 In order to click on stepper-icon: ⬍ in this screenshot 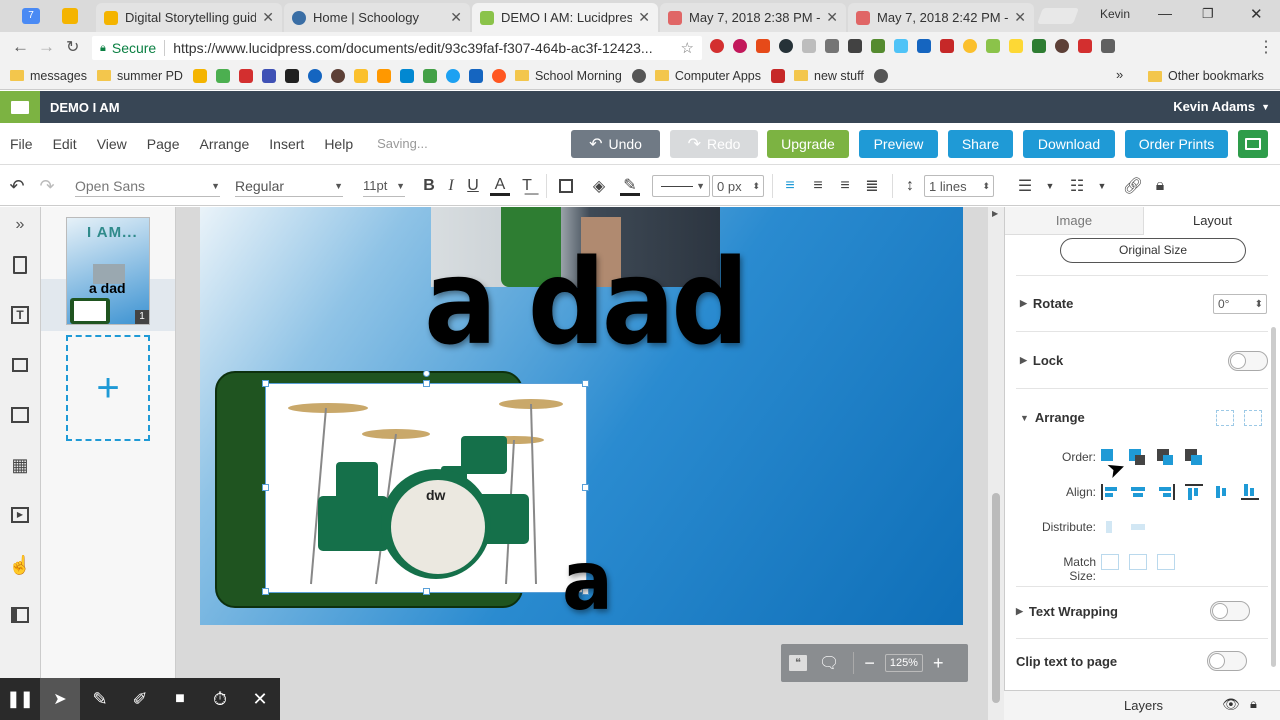, I will do `click(756, 186)`.